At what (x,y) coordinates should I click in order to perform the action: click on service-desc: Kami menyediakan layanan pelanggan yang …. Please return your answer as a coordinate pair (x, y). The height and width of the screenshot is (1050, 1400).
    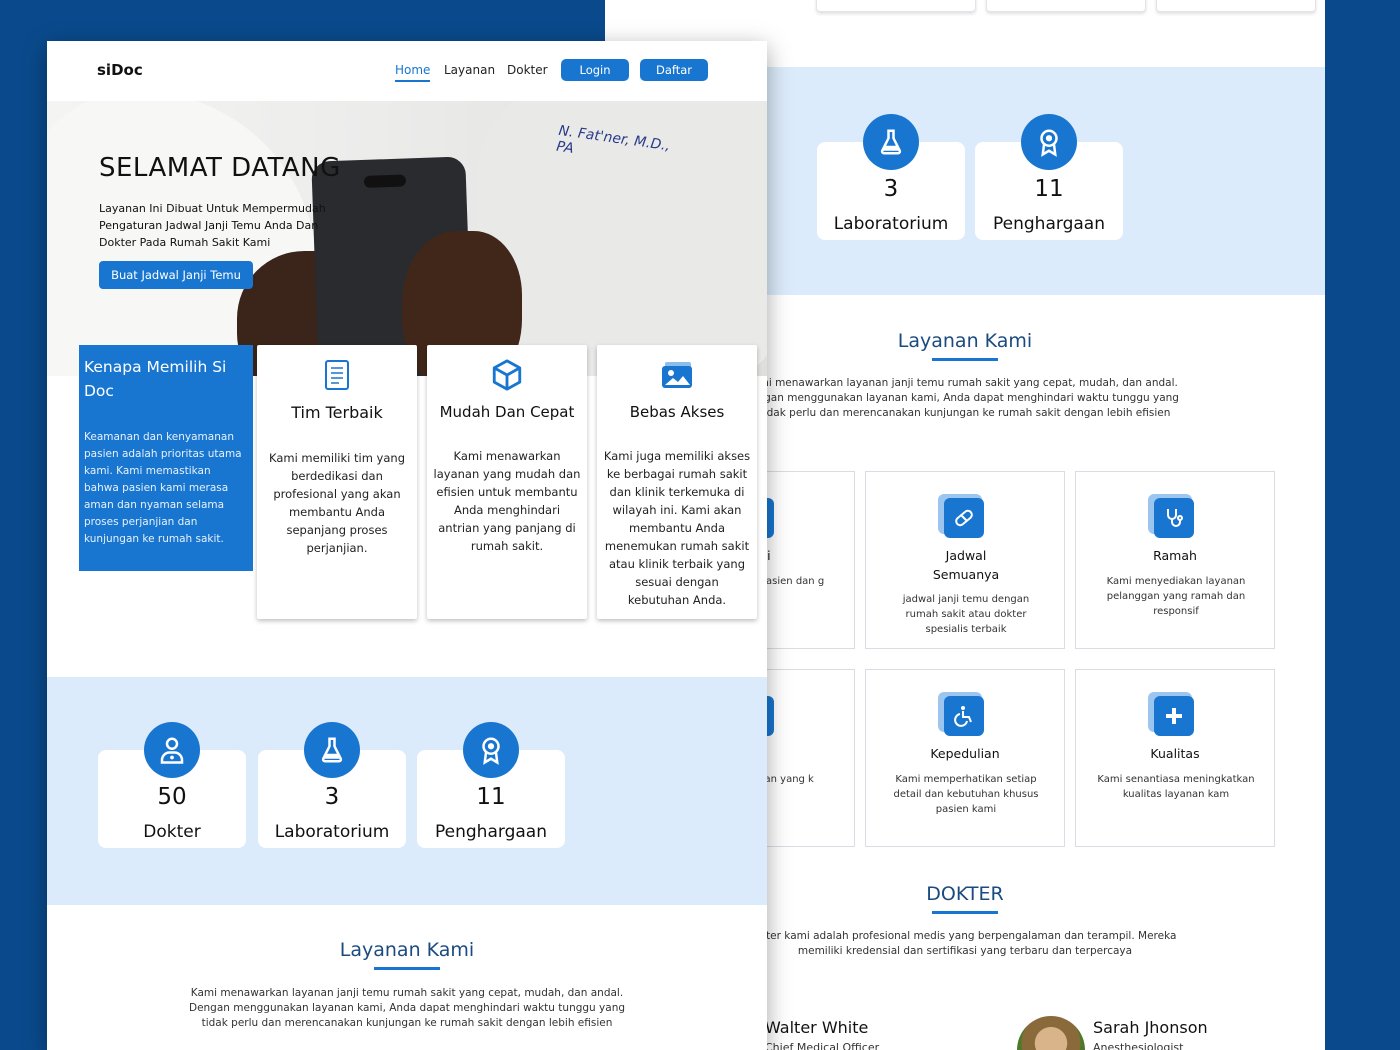
    Looking at the image, I should click on (1176, 596).